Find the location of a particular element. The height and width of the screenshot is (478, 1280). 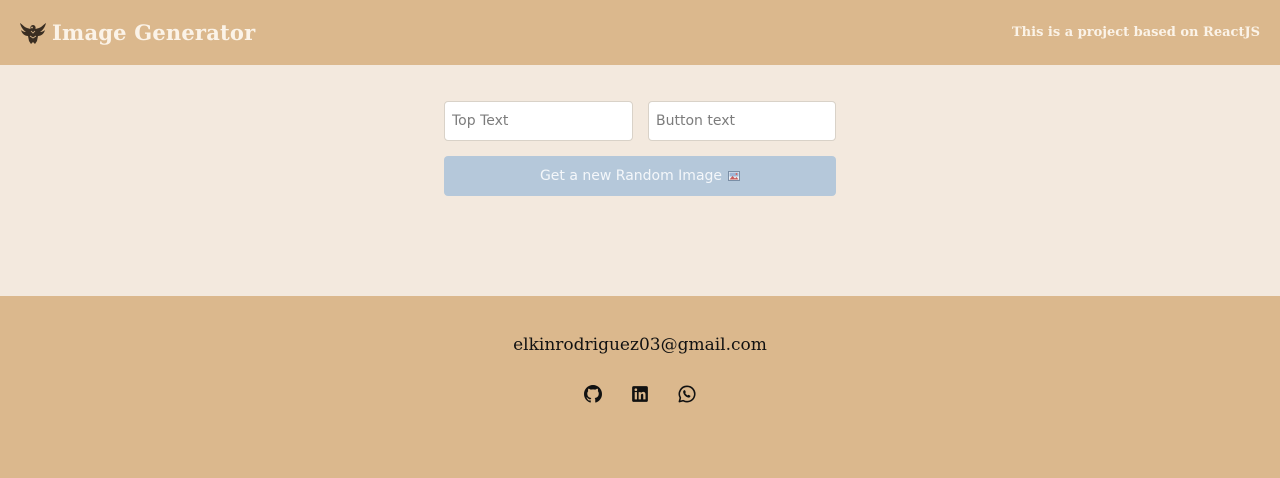

brand: Image Generator is located at coordinates (137, 33).